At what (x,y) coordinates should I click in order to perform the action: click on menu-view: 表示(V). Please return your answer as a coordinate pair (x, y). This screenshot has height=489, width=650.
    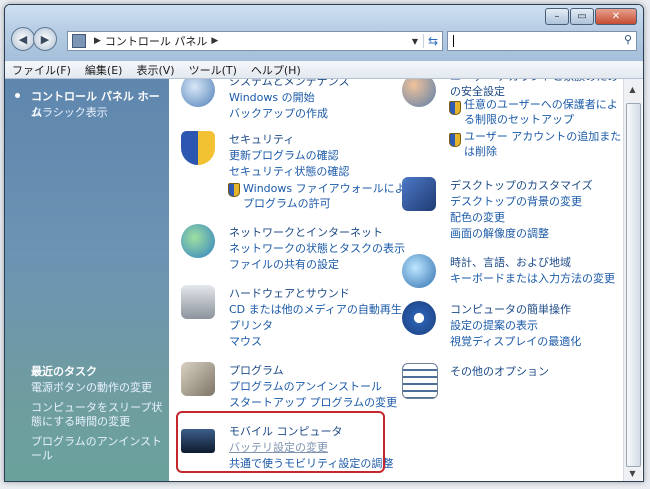
    Looking at the image, I should click on (155, 70).